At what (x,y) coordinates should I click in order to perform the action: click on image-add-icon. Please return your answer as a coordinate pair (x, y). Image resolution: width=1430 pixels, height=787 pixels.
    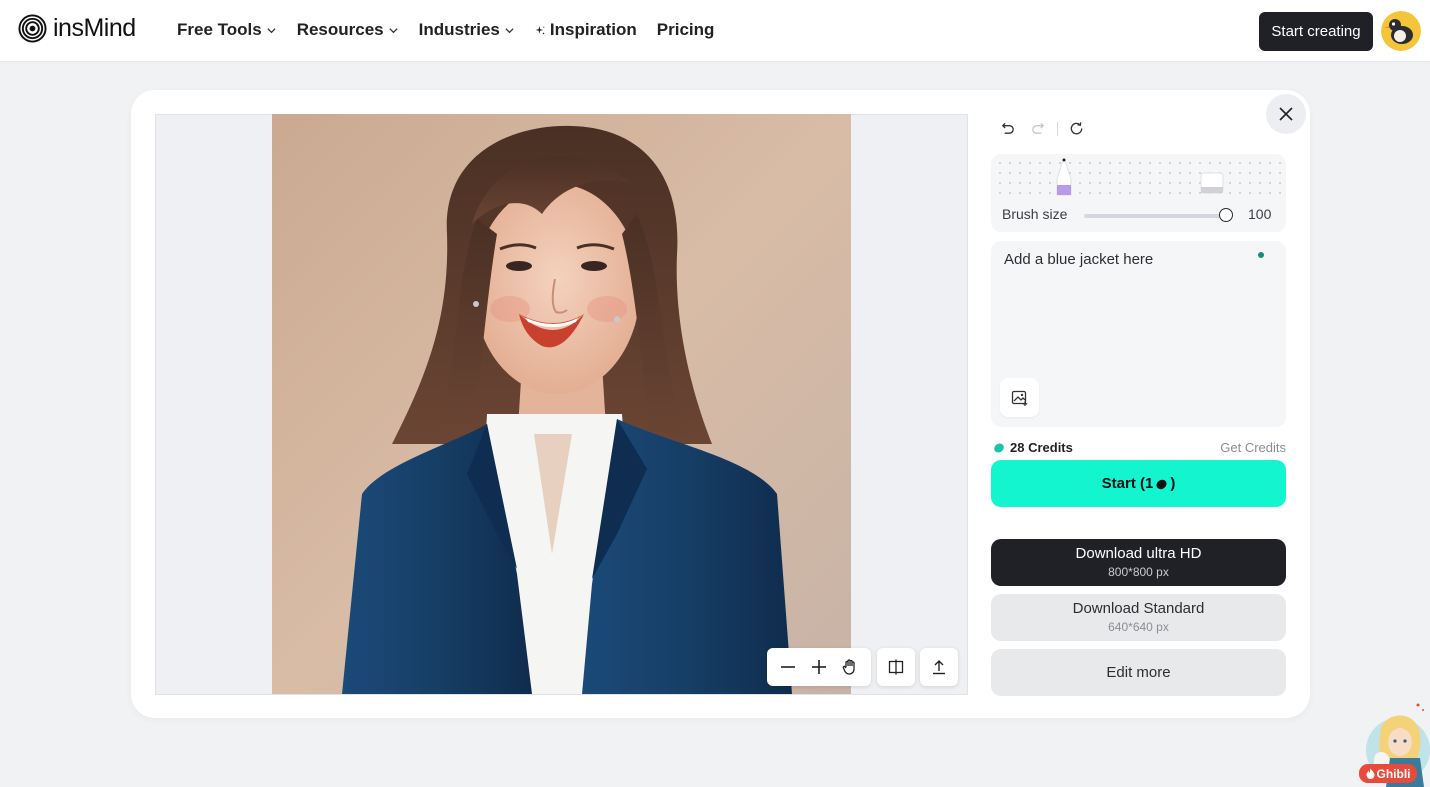
    Looking at the image, I should click on (1019, 398).